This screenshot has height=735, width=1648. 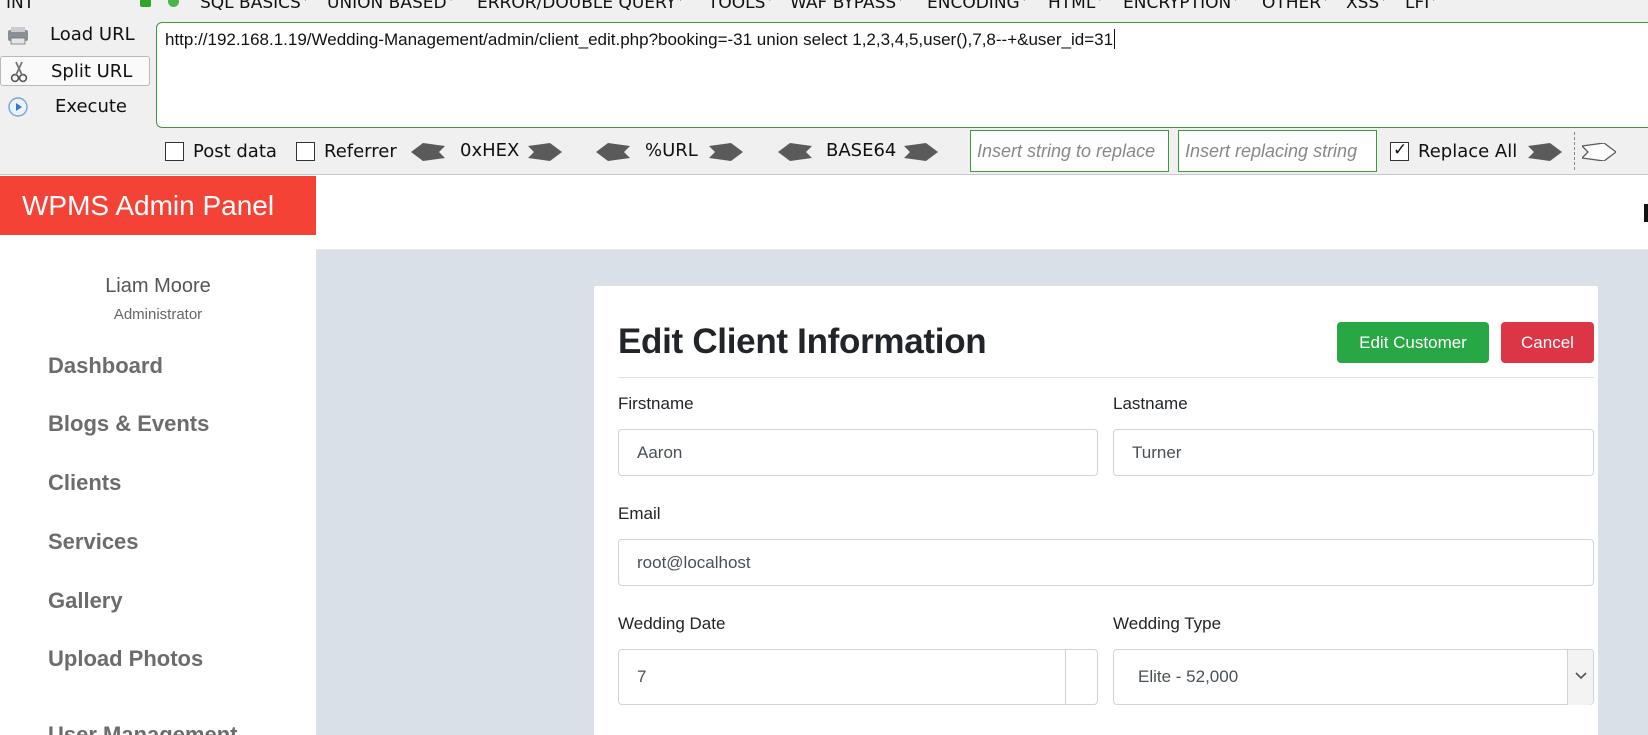 What do you see at coordinates (580, 6) in the screenshot?
I see `menu-error-double-query: ERROR/DOUBLE QUERY` at bounding box center [580, 6].